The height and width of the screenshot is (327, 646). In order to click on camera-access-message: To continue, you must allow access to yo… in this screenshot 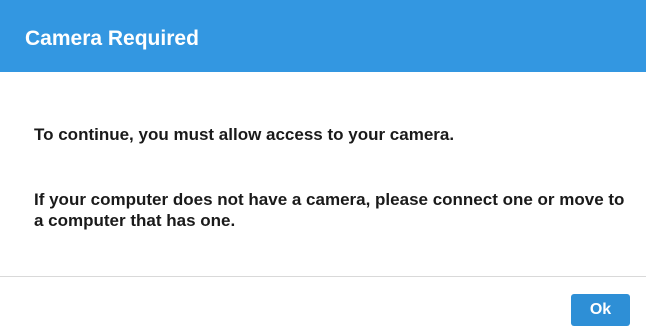, I will do `click(244, 134)`.